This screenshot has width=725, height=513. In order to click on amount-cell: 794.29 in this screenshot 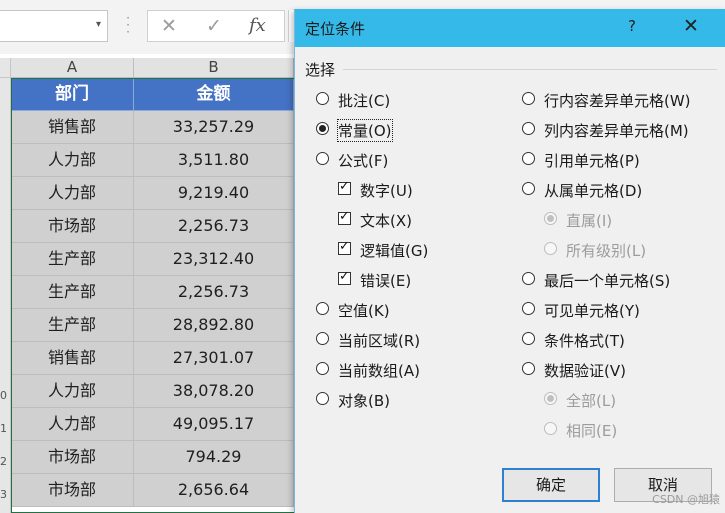, I will do `click(214, 457)`.